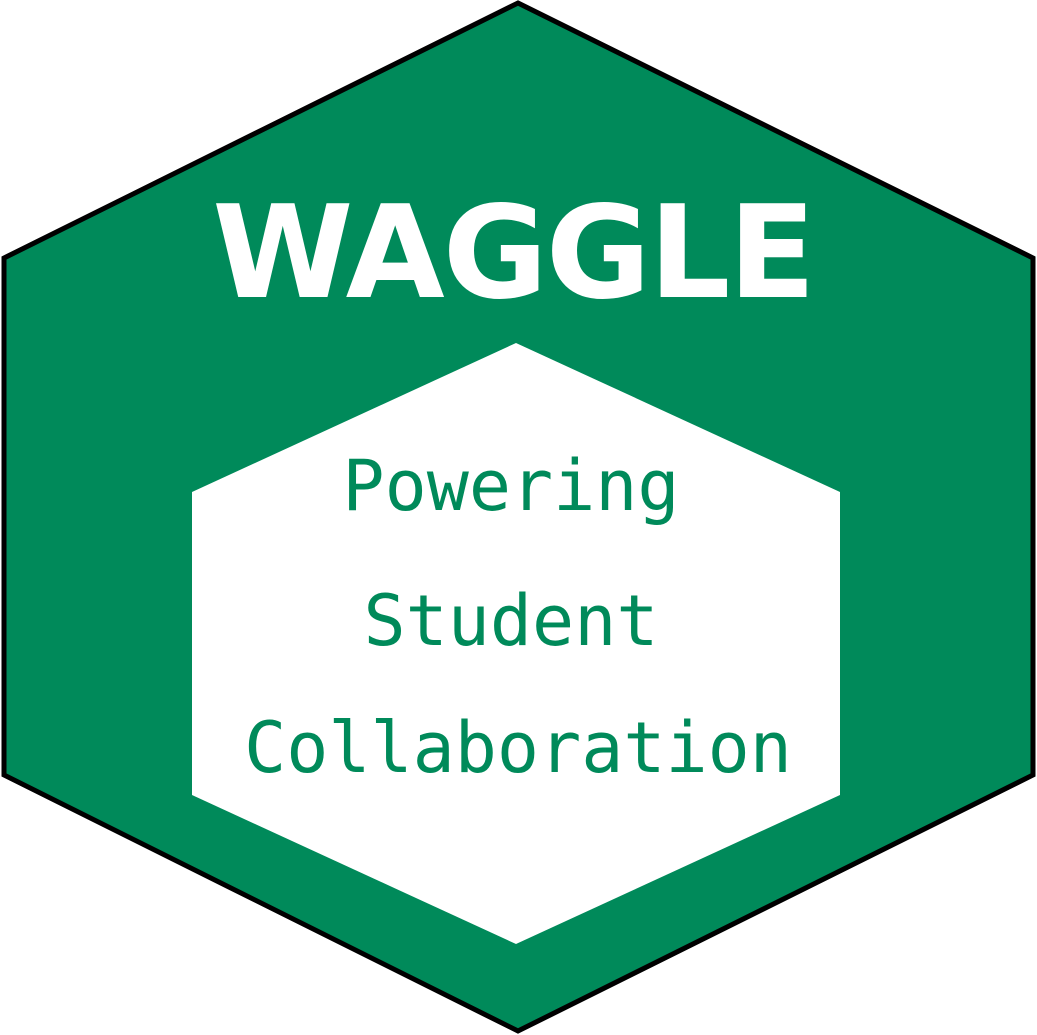  Describe the element at coordinates (513, 253) in the screenshot. I see `logo-title: WAGGLE` at that location.